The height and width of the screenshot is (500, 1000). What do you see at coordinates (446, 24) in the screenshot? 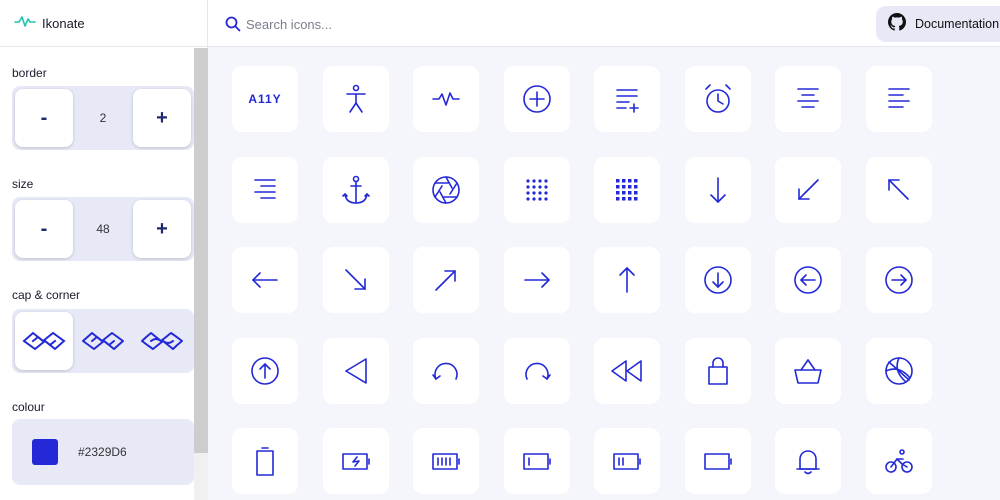
I see `search-input` at bounding box center [446, 24].